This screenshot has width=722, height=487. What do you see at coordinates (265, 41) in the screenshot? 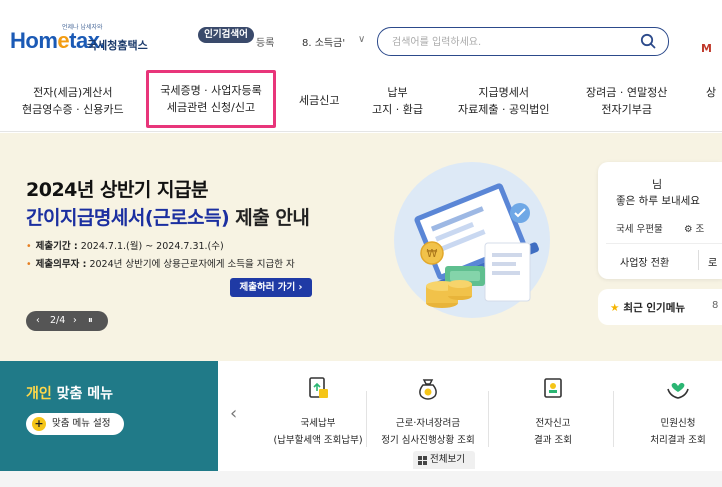
I see `popular-search-ticker-prev: 등록` at bounding box center [265, 41].